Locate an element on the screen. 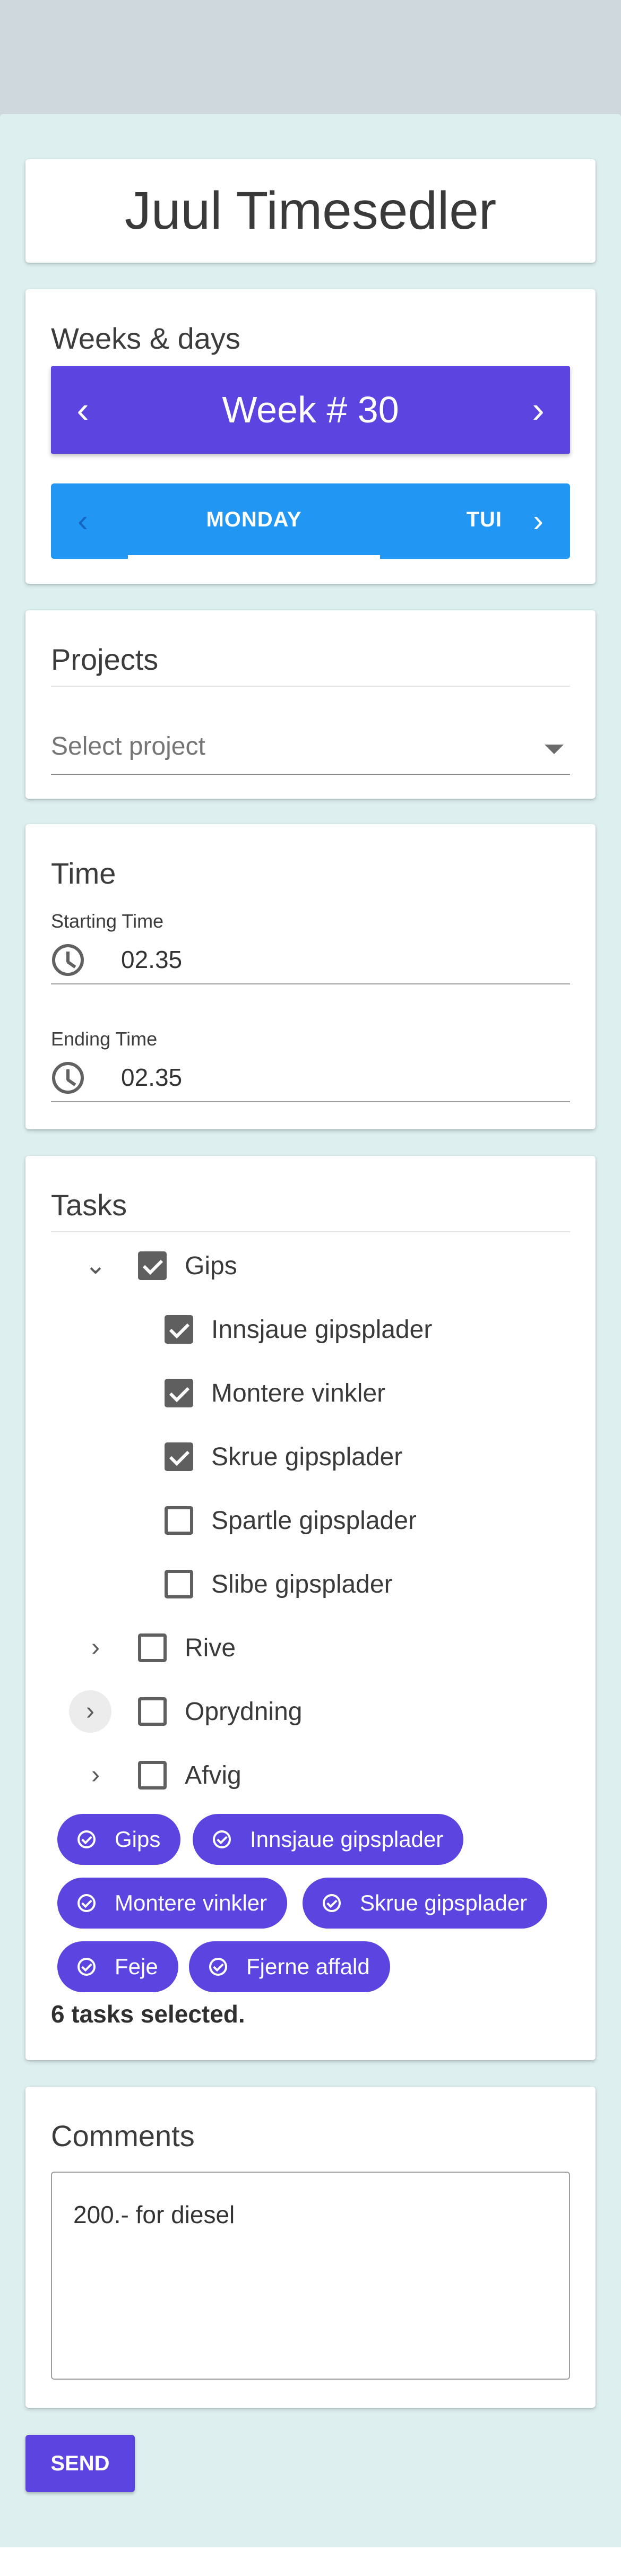  chip-label: Gips is located at coordinates (138, 1840).